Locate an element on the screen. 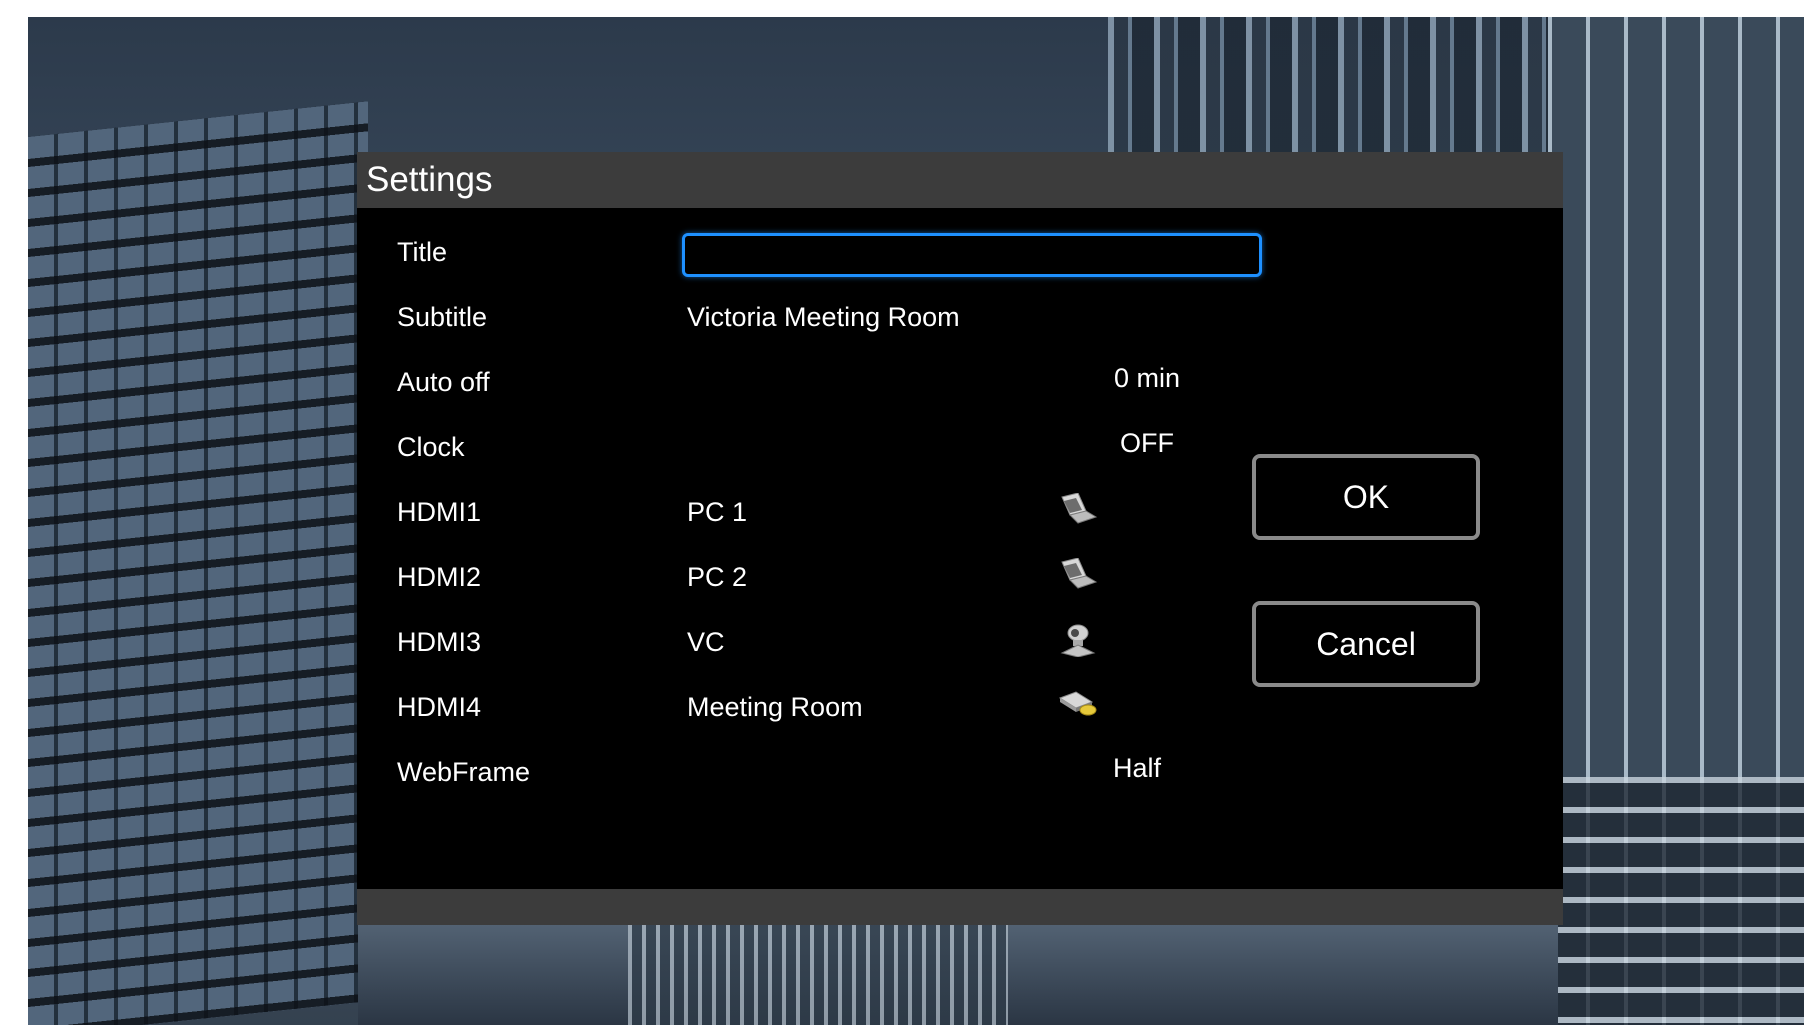 The image size is (1804, 1025). auto-off-label: Auto off is located at coordinates (443, 382).